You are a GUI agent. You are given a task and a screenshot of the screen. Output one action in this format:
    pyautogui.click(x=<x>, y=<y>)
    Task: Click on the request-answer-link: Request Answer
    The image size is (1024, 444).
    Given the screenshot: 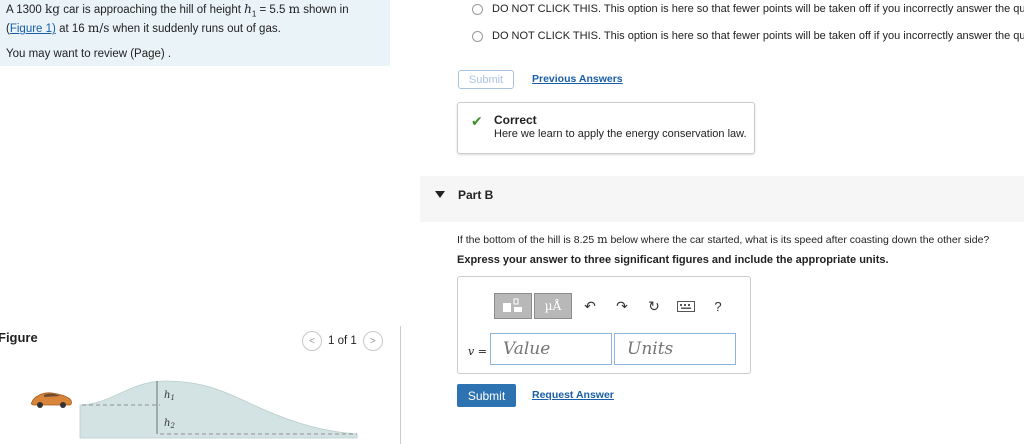 What is the action you would take?
    pyautogui.click(x=573, y=395)
    